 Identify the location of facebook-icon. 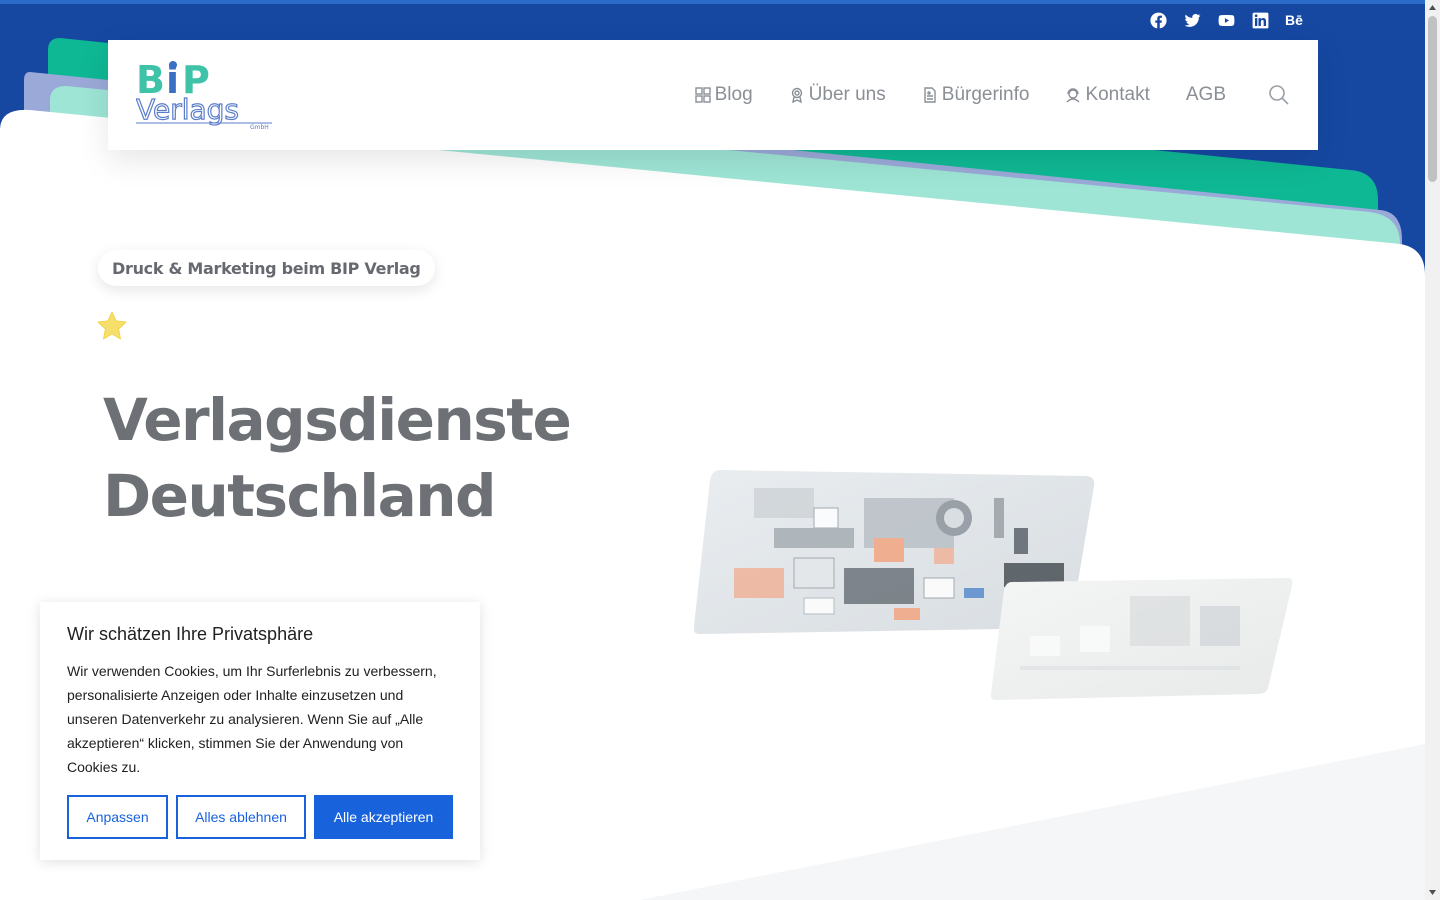
(1158, 20).